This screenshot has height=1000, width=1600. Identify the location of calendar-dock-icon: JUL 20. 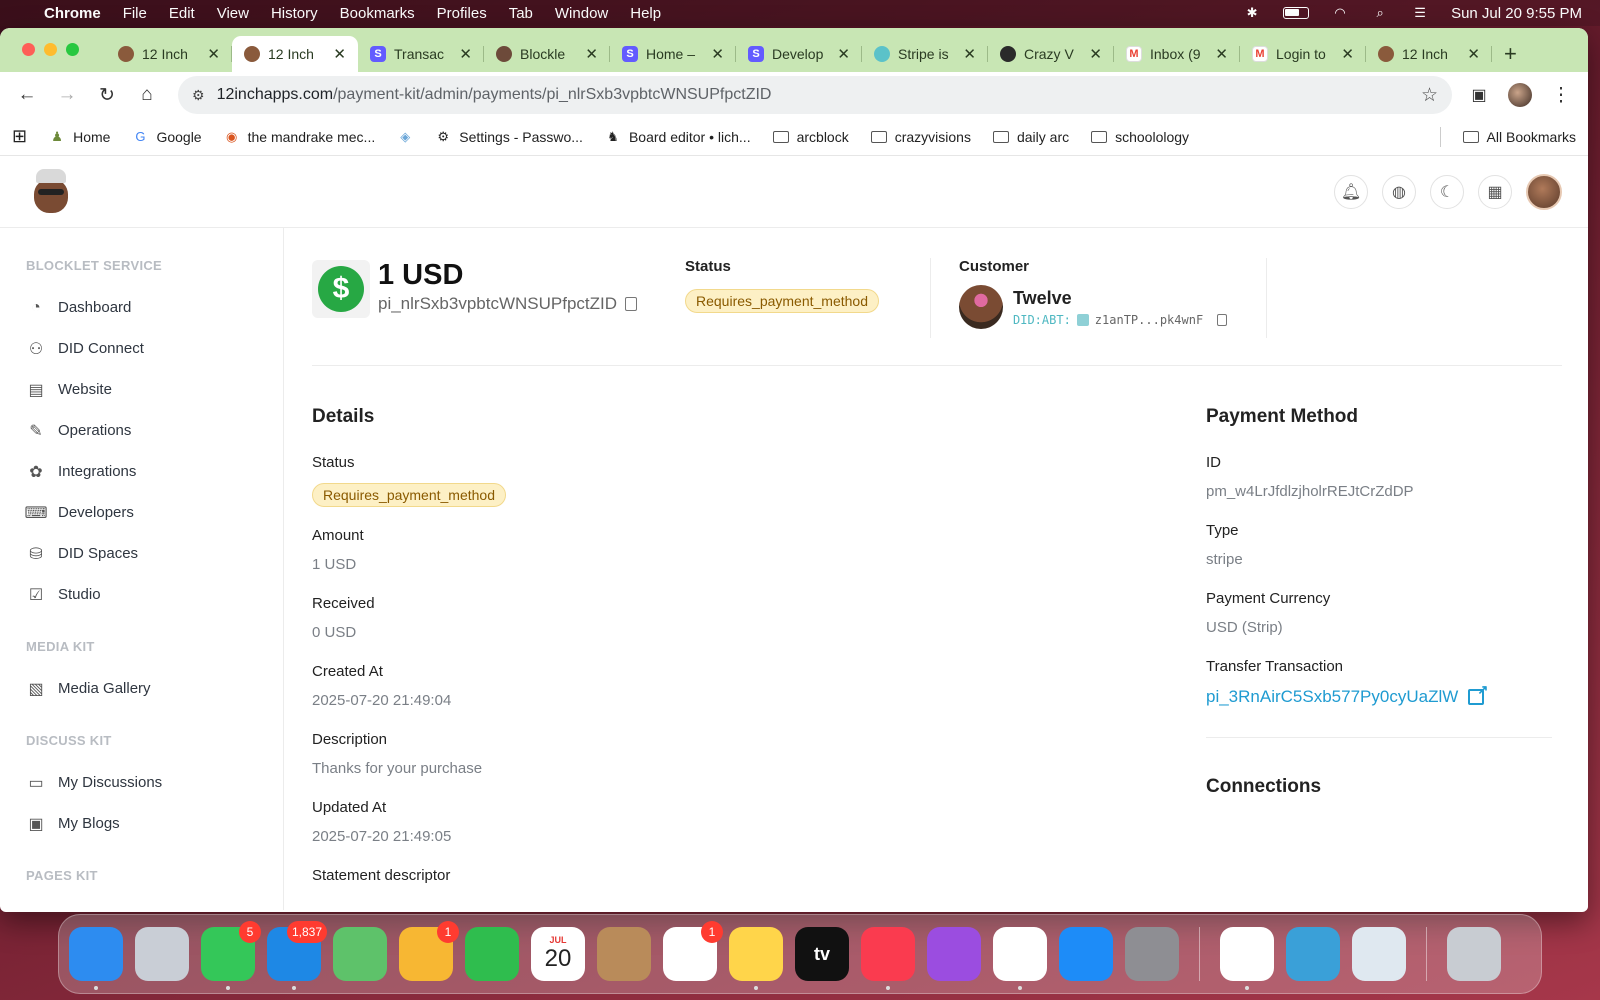
(558, 954).